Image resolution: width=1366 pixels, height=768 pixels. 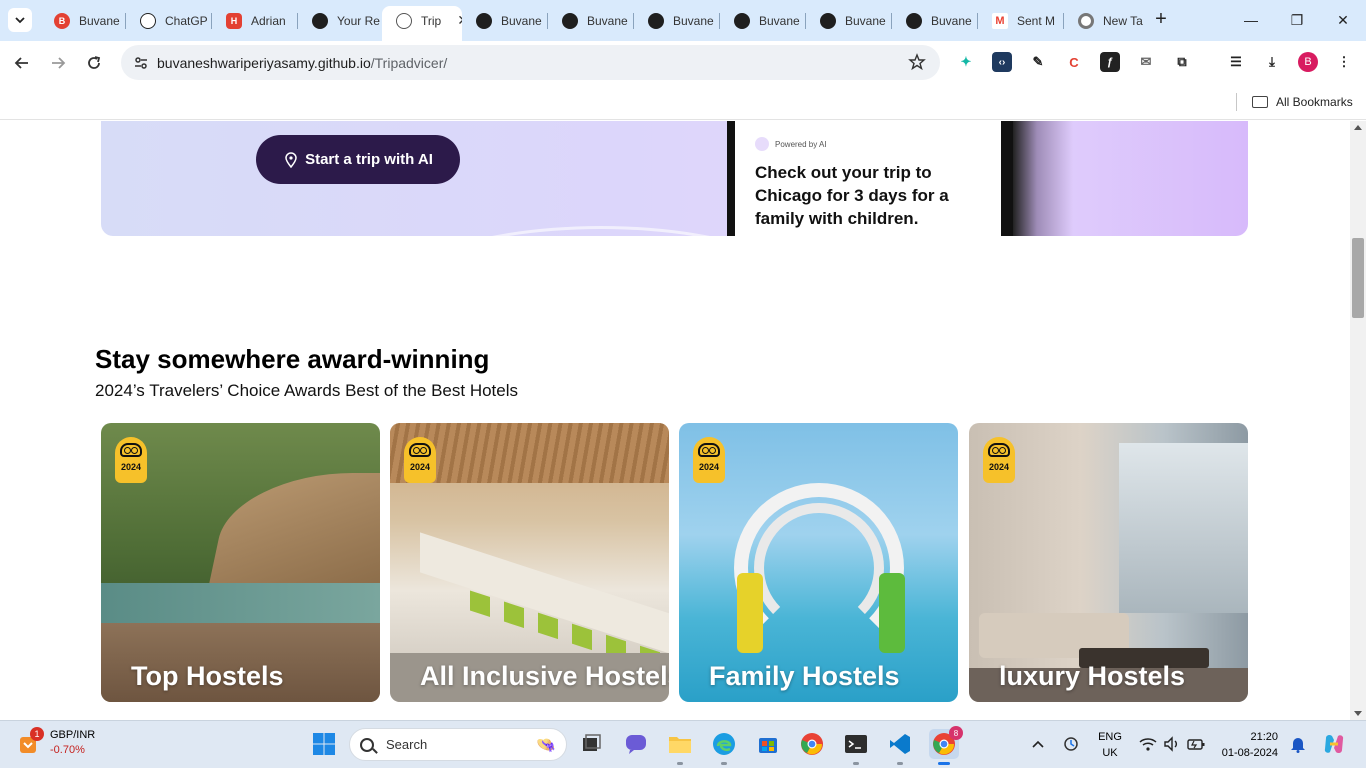 I want to click on tab-3: Your Re, so click(x=341, y=20).